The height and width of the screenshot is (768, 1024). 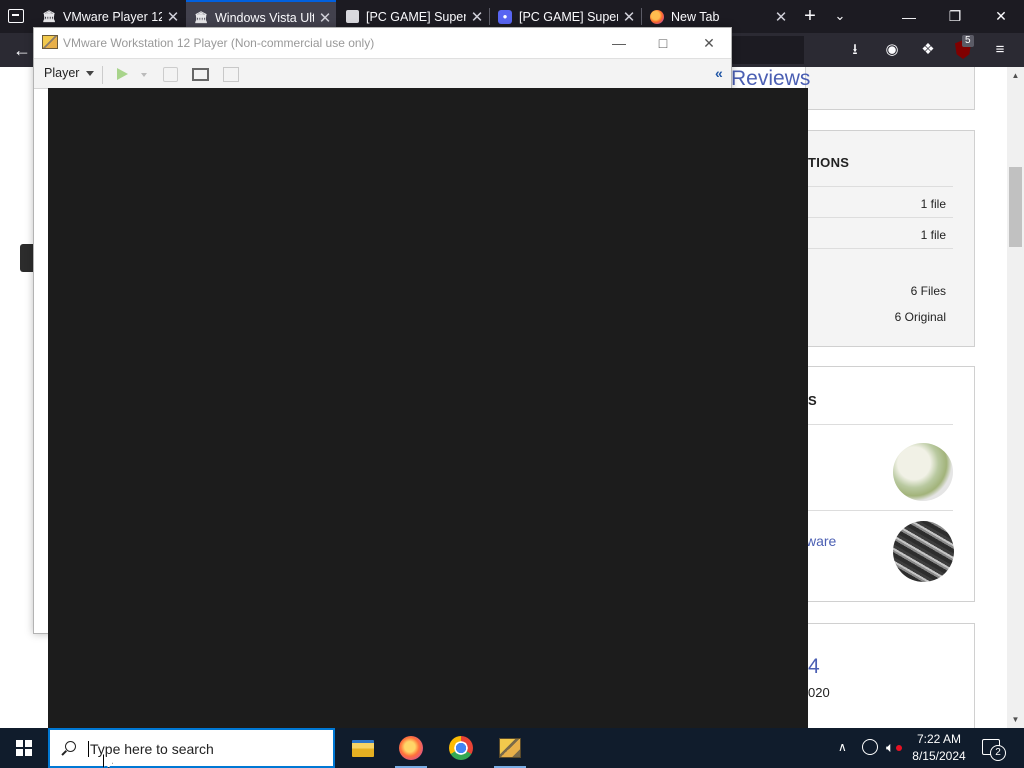 I want to click on chrome-icon, so click(x=461, y=748).